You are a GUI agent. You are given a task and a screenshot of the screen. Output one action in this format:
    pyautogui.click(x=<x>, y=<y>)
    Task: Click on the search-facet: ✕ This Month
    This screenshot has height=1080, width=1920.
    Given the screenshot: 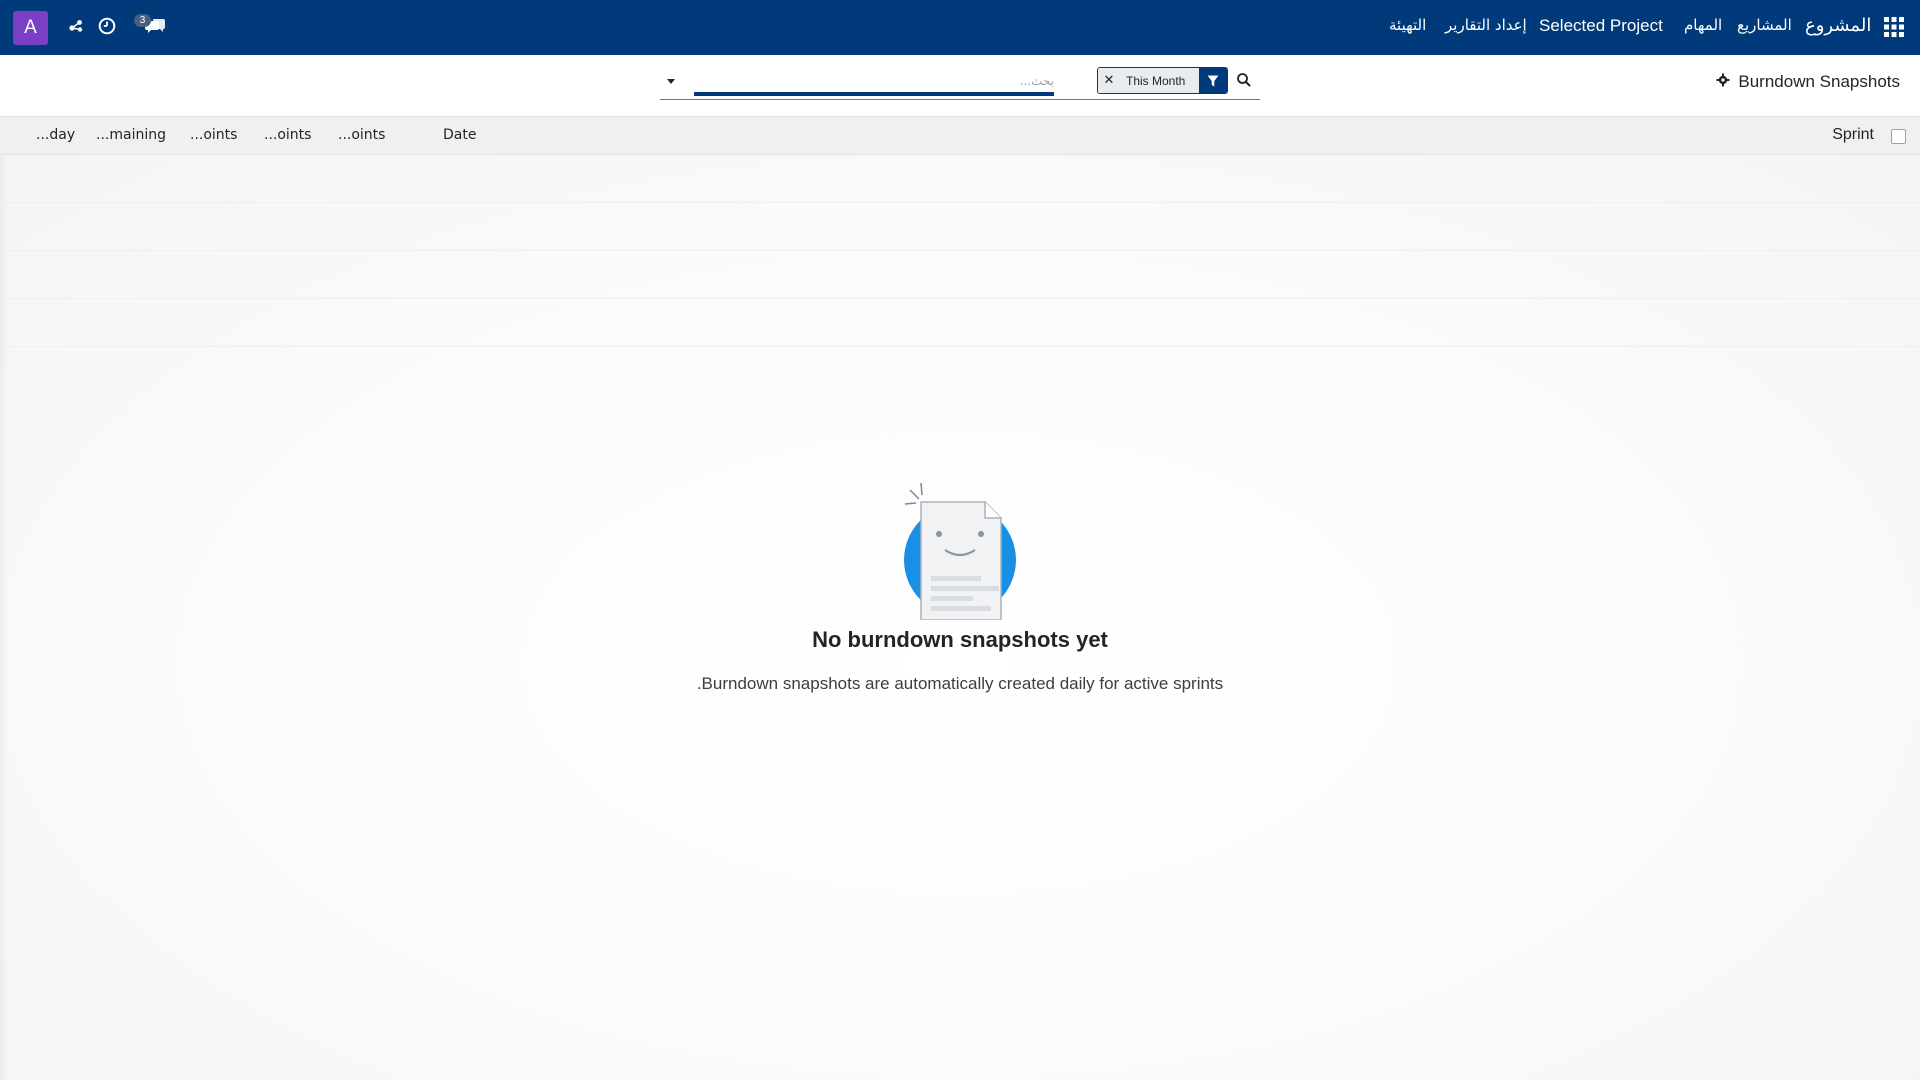 What is the action you would take?
    pyautogui.click(x=1162, y=80)
    